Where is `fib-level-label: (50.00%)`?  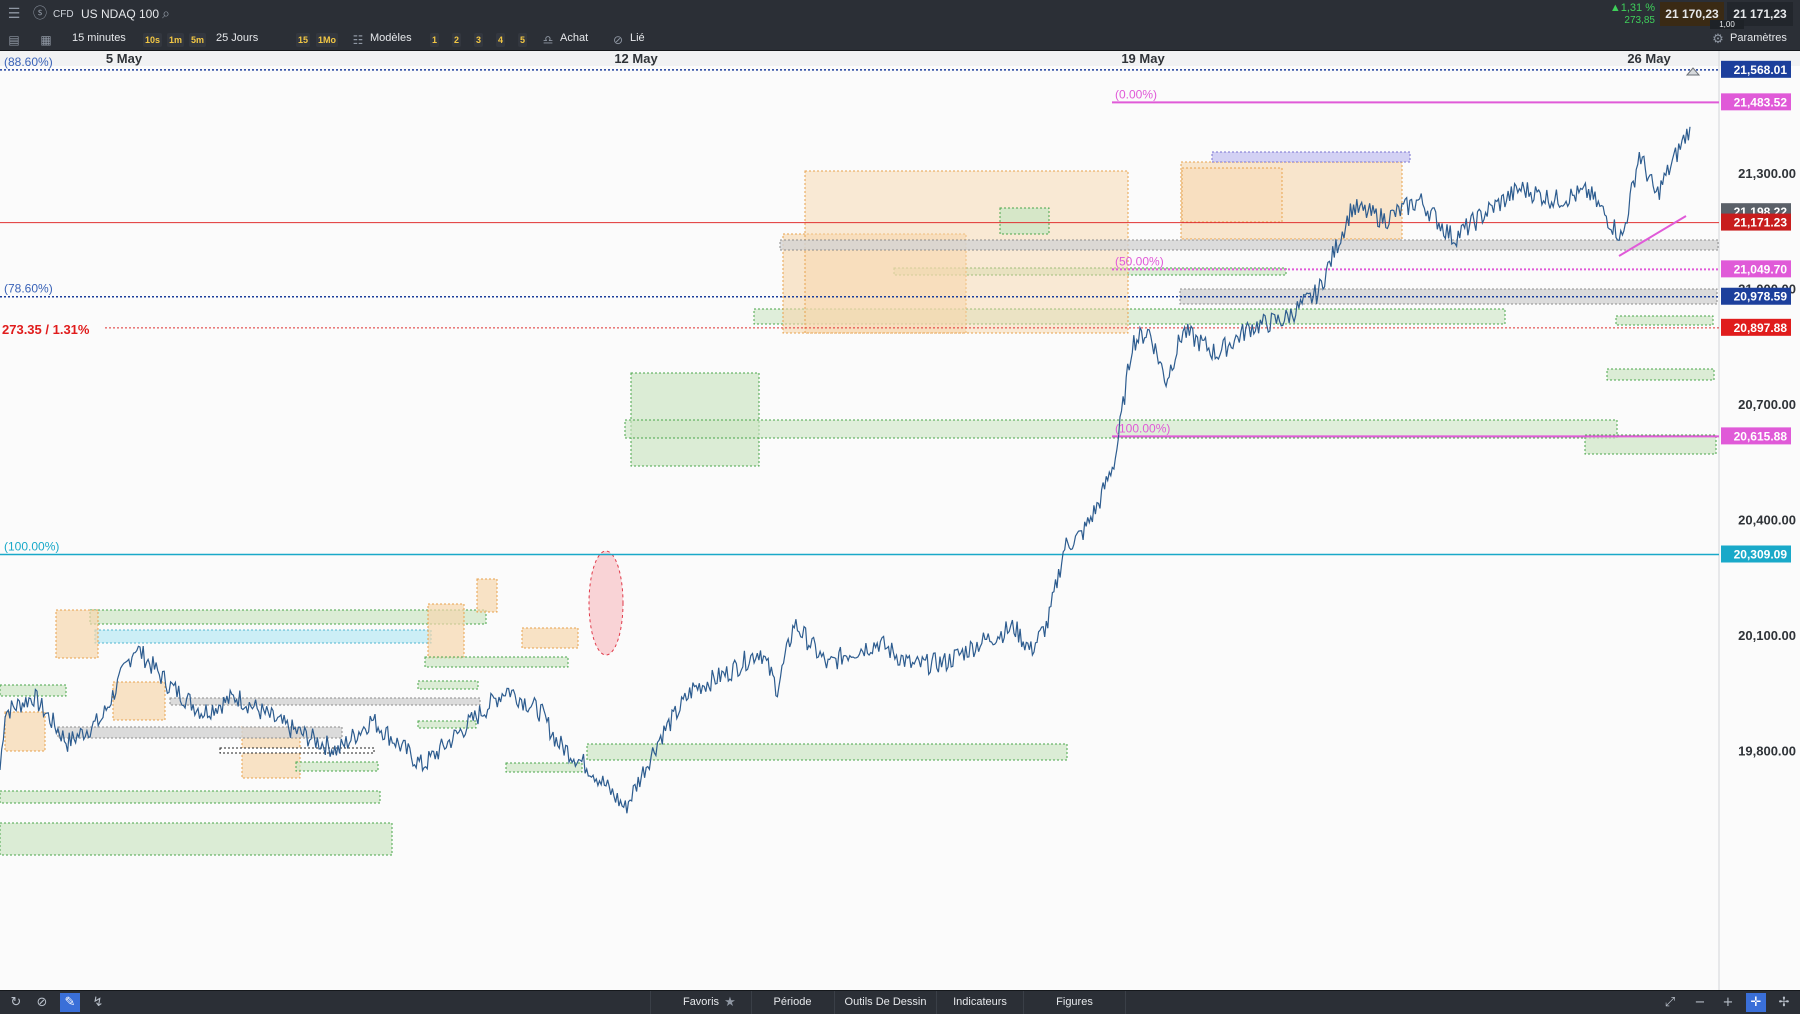 fib-level-label: (50.00%) is located at coordinates (1139, 261).